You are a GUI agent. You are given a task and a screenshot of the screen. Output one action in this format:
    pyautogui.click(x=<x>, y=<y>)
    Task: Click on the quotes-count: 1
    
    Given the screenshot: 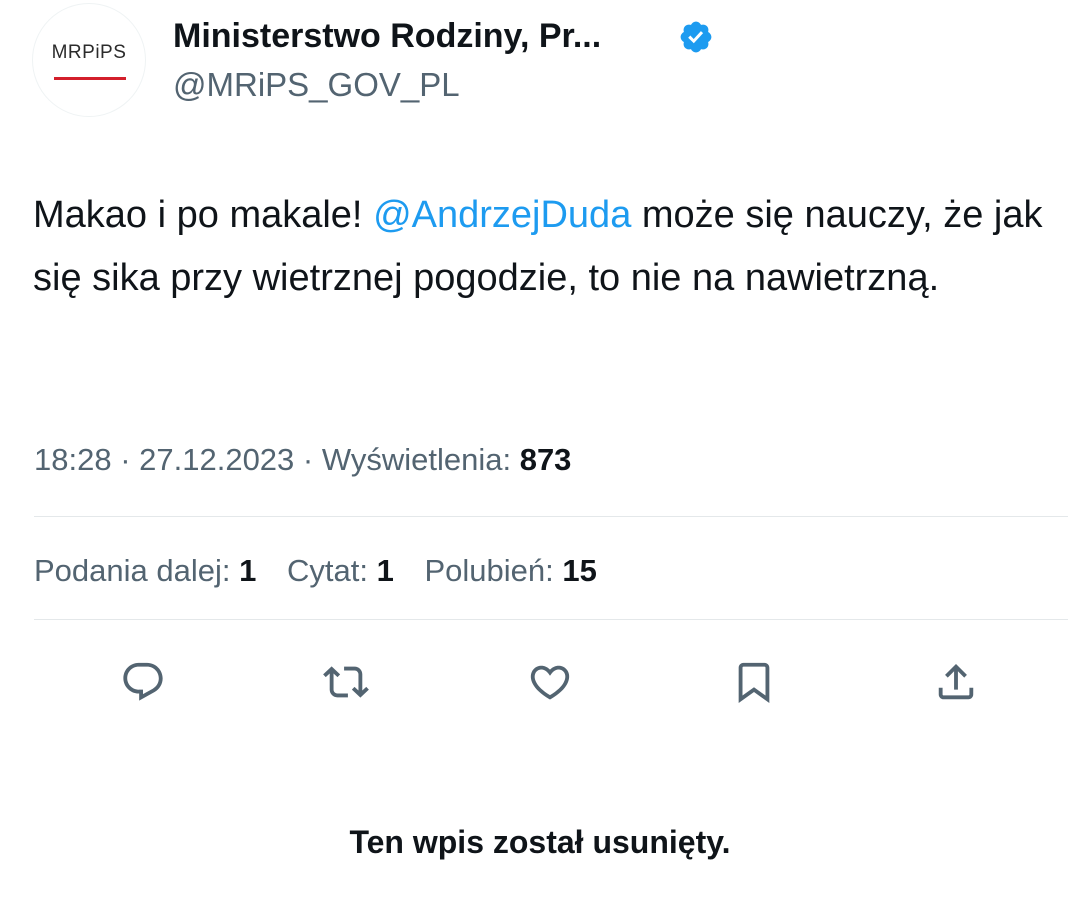 What is the action you would take?
    pyautogui.click(x=385, y=570)
    